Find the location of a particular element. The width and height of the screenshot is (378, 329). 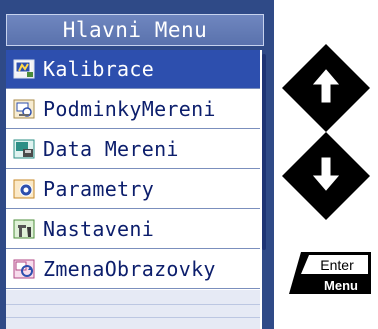

menu-item-data-mereni: Data Mereni is located at coordinates (133, 149).